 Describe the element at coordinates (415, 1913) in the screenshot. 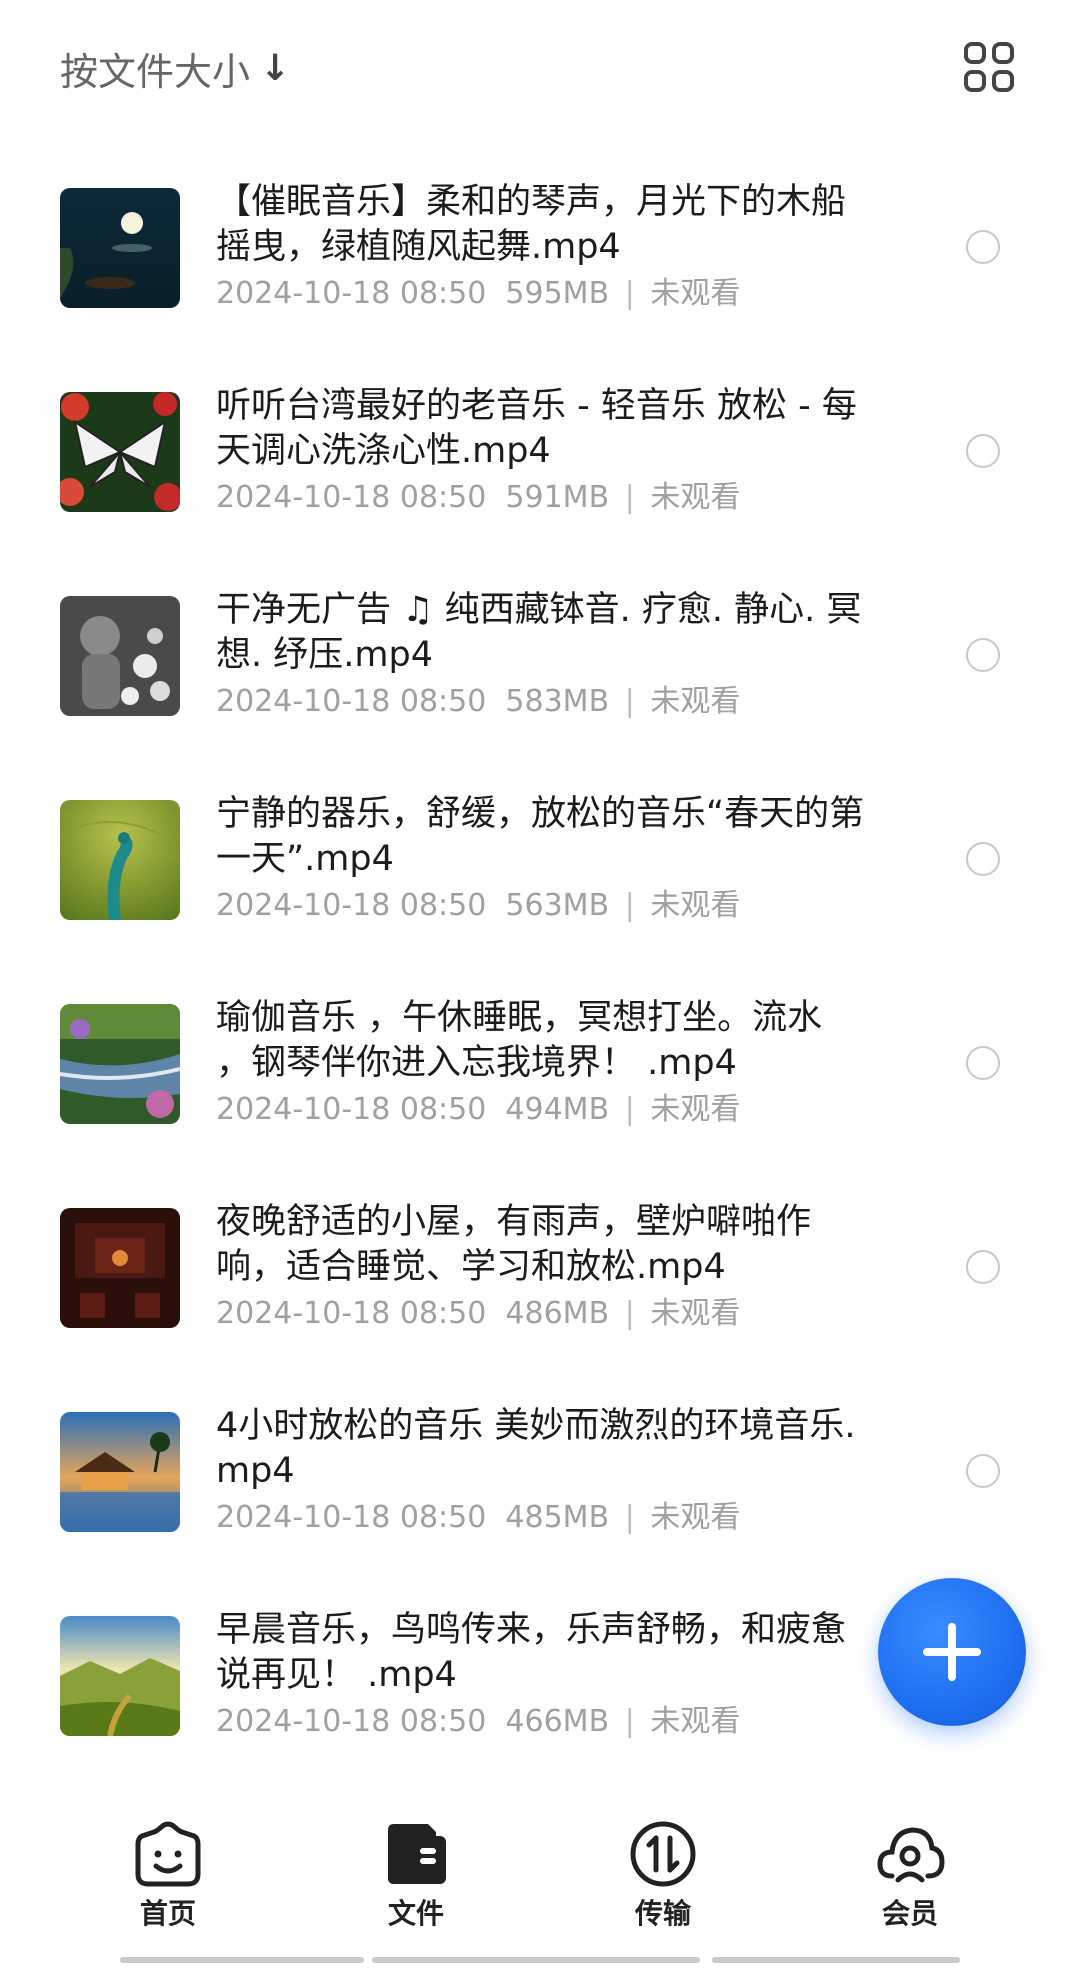

I see `nav-label: 文件` at that location.